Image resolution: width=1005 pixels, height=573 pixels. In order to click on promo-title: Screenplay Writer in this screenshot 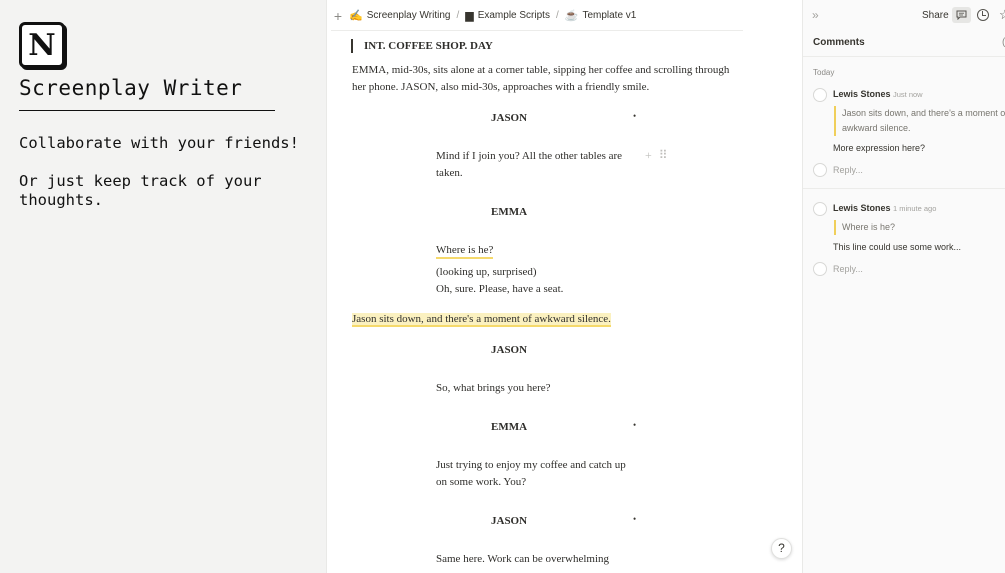, I will do `click(131, 88)`.